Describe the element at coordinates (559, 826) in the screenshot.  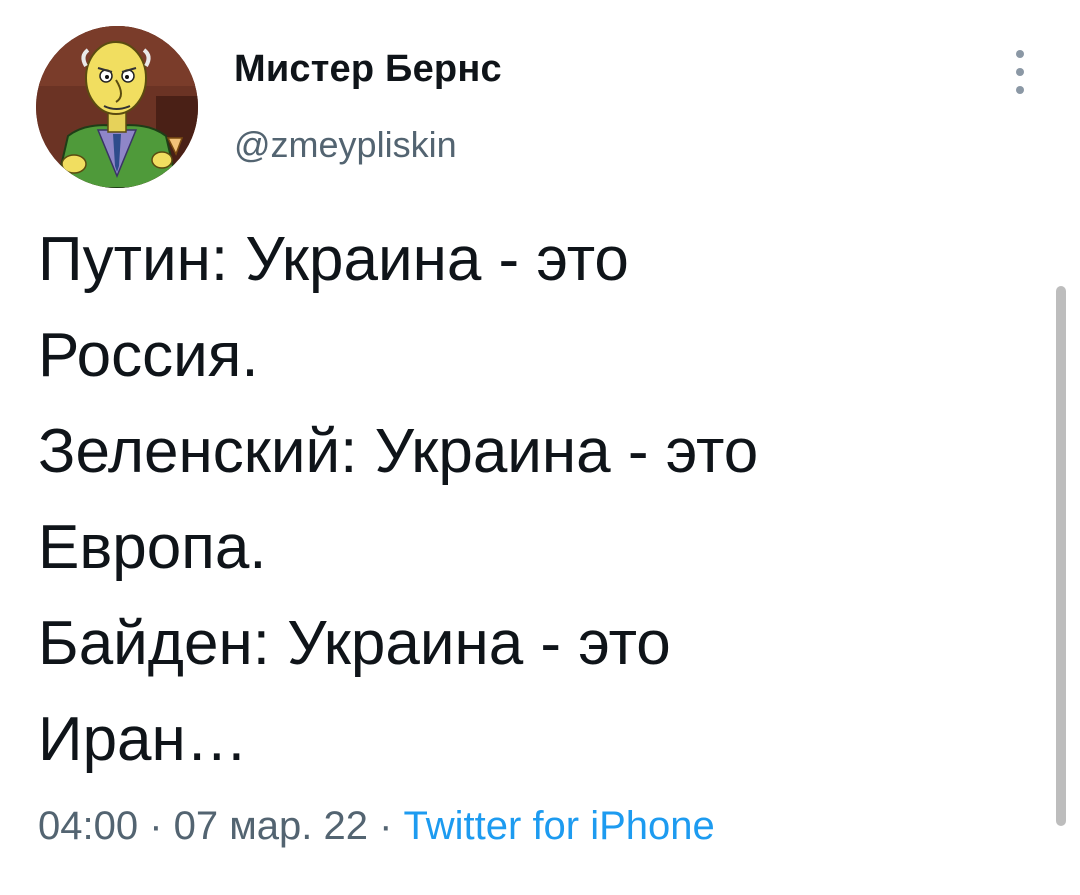
I see `tweet-source-link: Twitter for iPhone` at that location.